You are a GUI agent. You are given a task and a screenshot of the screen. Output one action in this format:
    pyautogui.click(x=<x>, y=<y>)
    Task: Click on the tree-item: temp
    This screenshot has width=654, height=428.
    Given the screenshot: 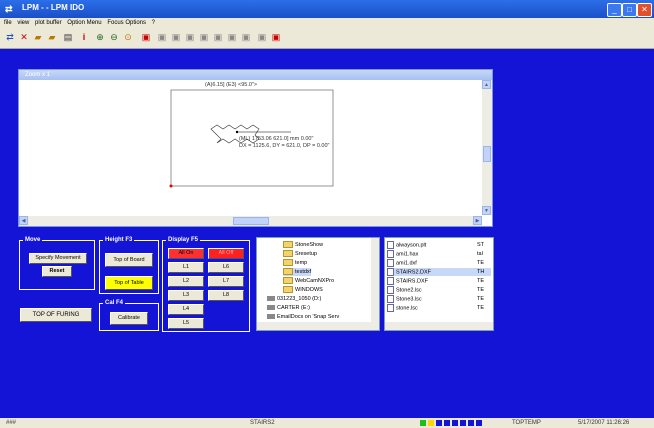 What is the action you would take?
    pyautogui.click(x=295, y=263)
    